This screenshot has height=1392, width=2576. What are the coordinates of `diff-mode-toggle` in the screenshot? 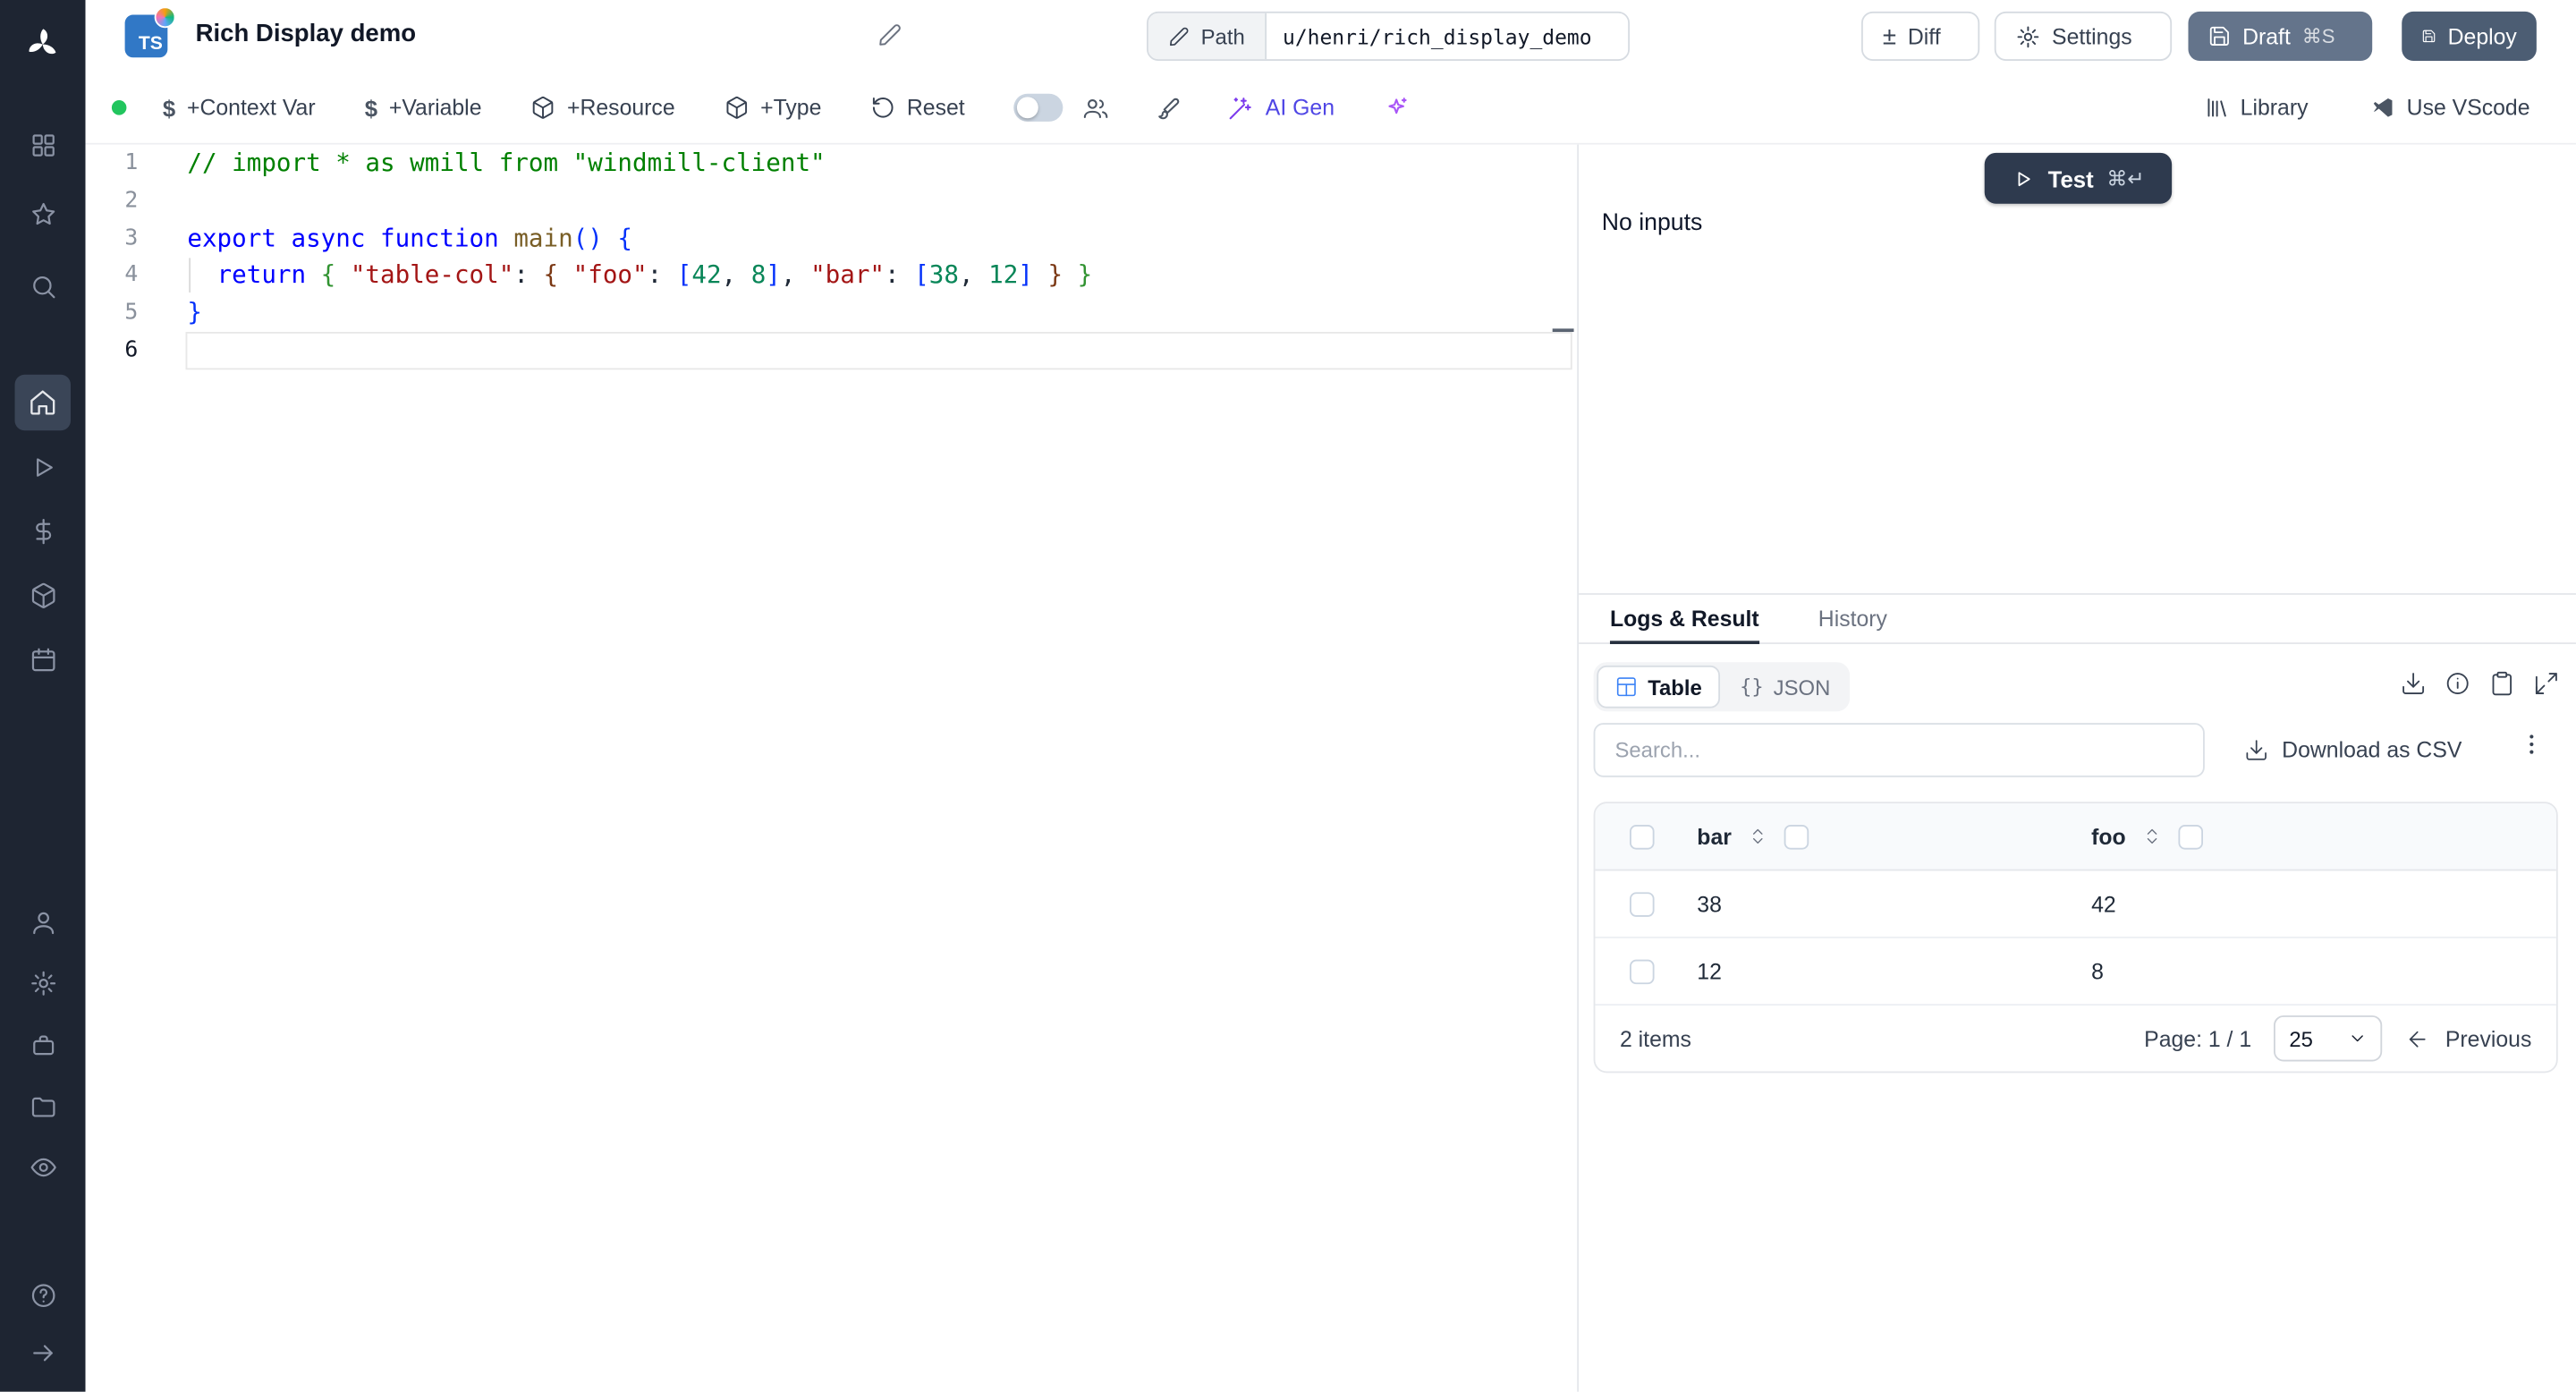 It's located at (1038, 107).